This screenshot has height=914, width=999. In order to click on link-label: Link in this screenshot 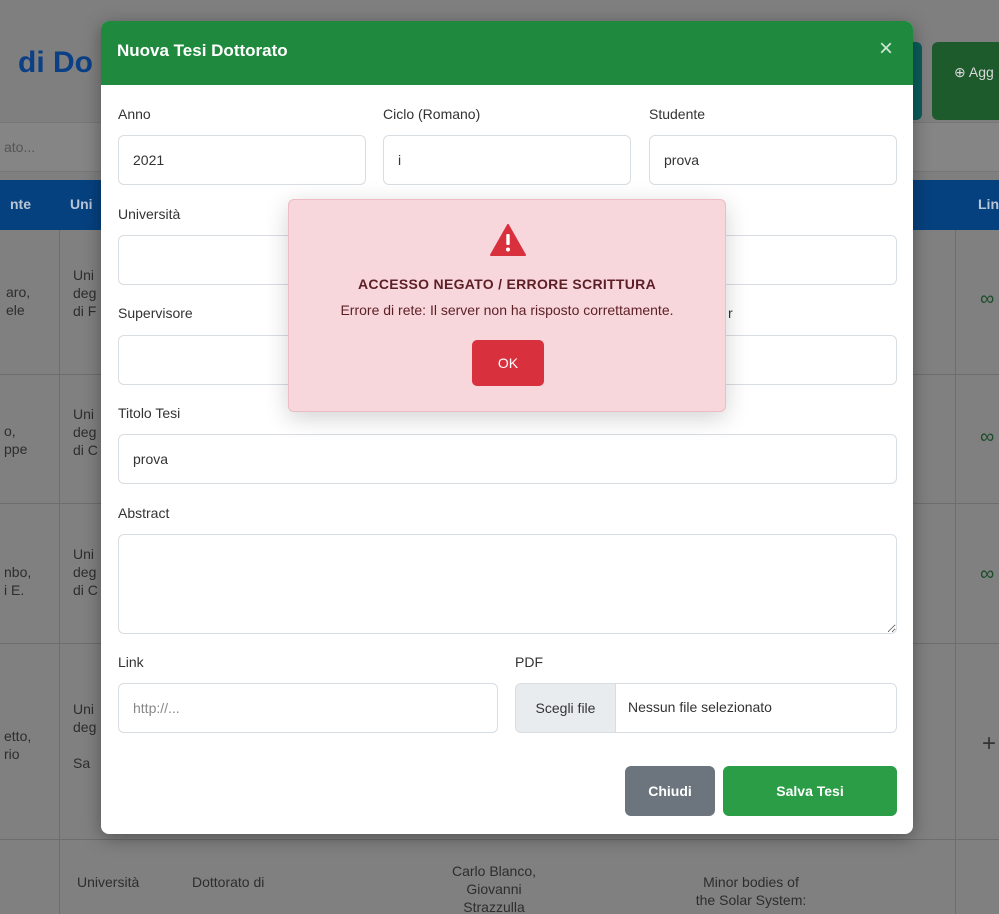, I will do `click(131, 662)`.